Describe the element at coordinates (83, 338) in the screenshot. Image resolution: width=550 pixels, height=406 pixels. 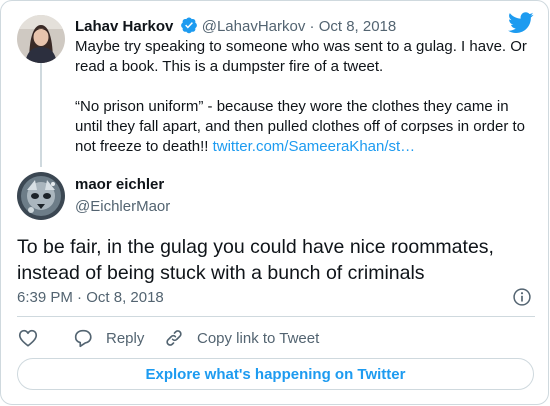
I see `reply-bubble-icon` at that location.